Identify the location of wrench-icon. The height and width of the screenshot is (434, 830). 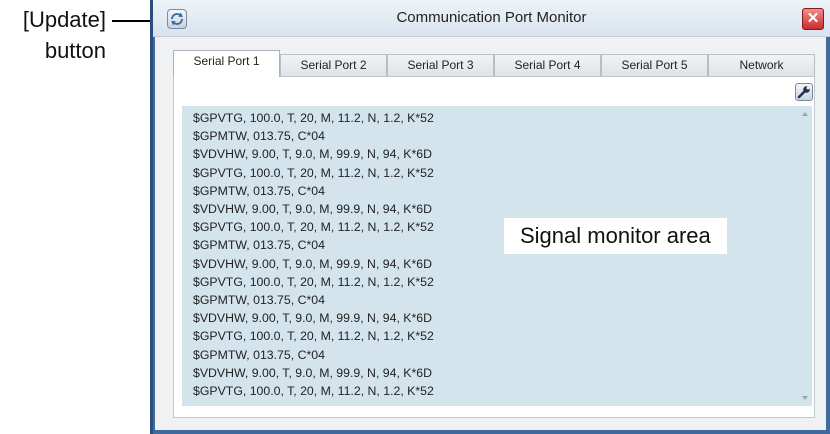
(803, 92).